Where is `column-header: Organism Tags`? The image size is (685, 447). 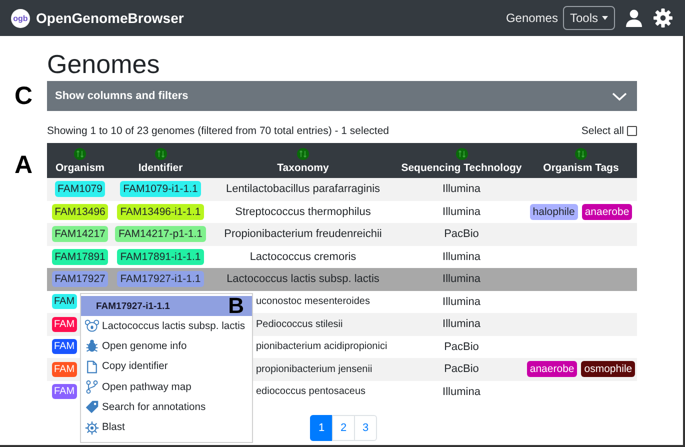 column-header: Organism Tags is located at coordinates (581, 160).